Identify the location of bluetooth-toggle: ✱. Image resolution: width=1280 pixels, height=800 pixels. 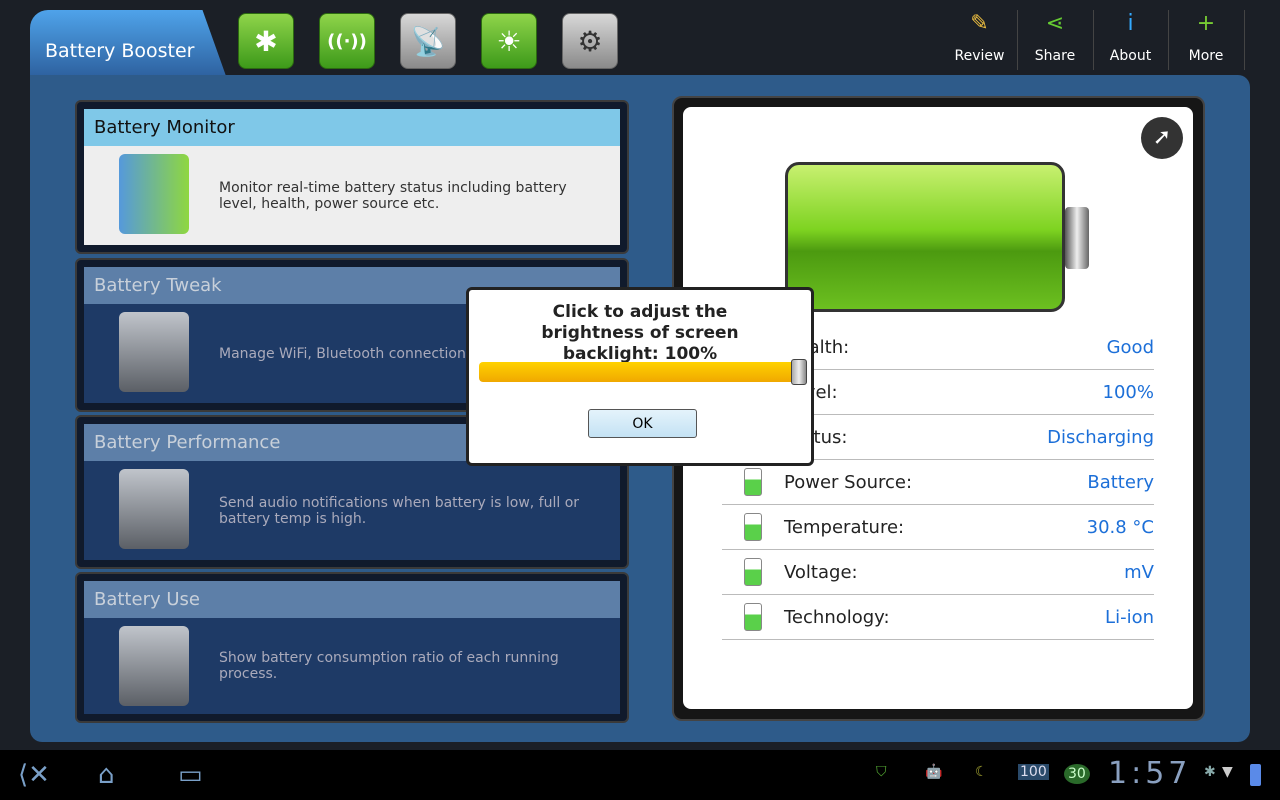
(266, 41).